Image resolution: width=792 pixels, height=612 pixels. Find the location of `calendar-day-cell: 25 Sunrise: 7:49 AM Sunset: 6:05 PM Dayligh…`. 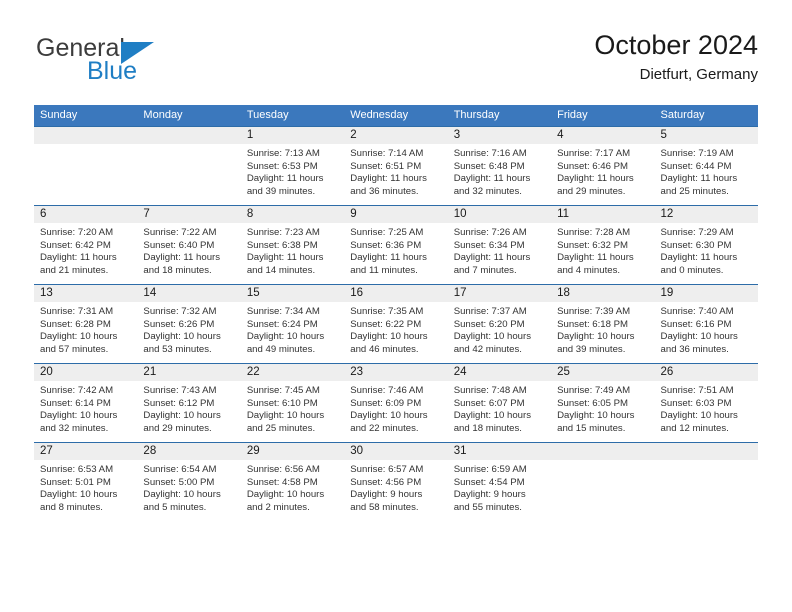

calendar-day-cell: 25 Sunrise: 7:49 AM Sunset: 6:05 PM Dayligh… is located at coordinates (603, 403).